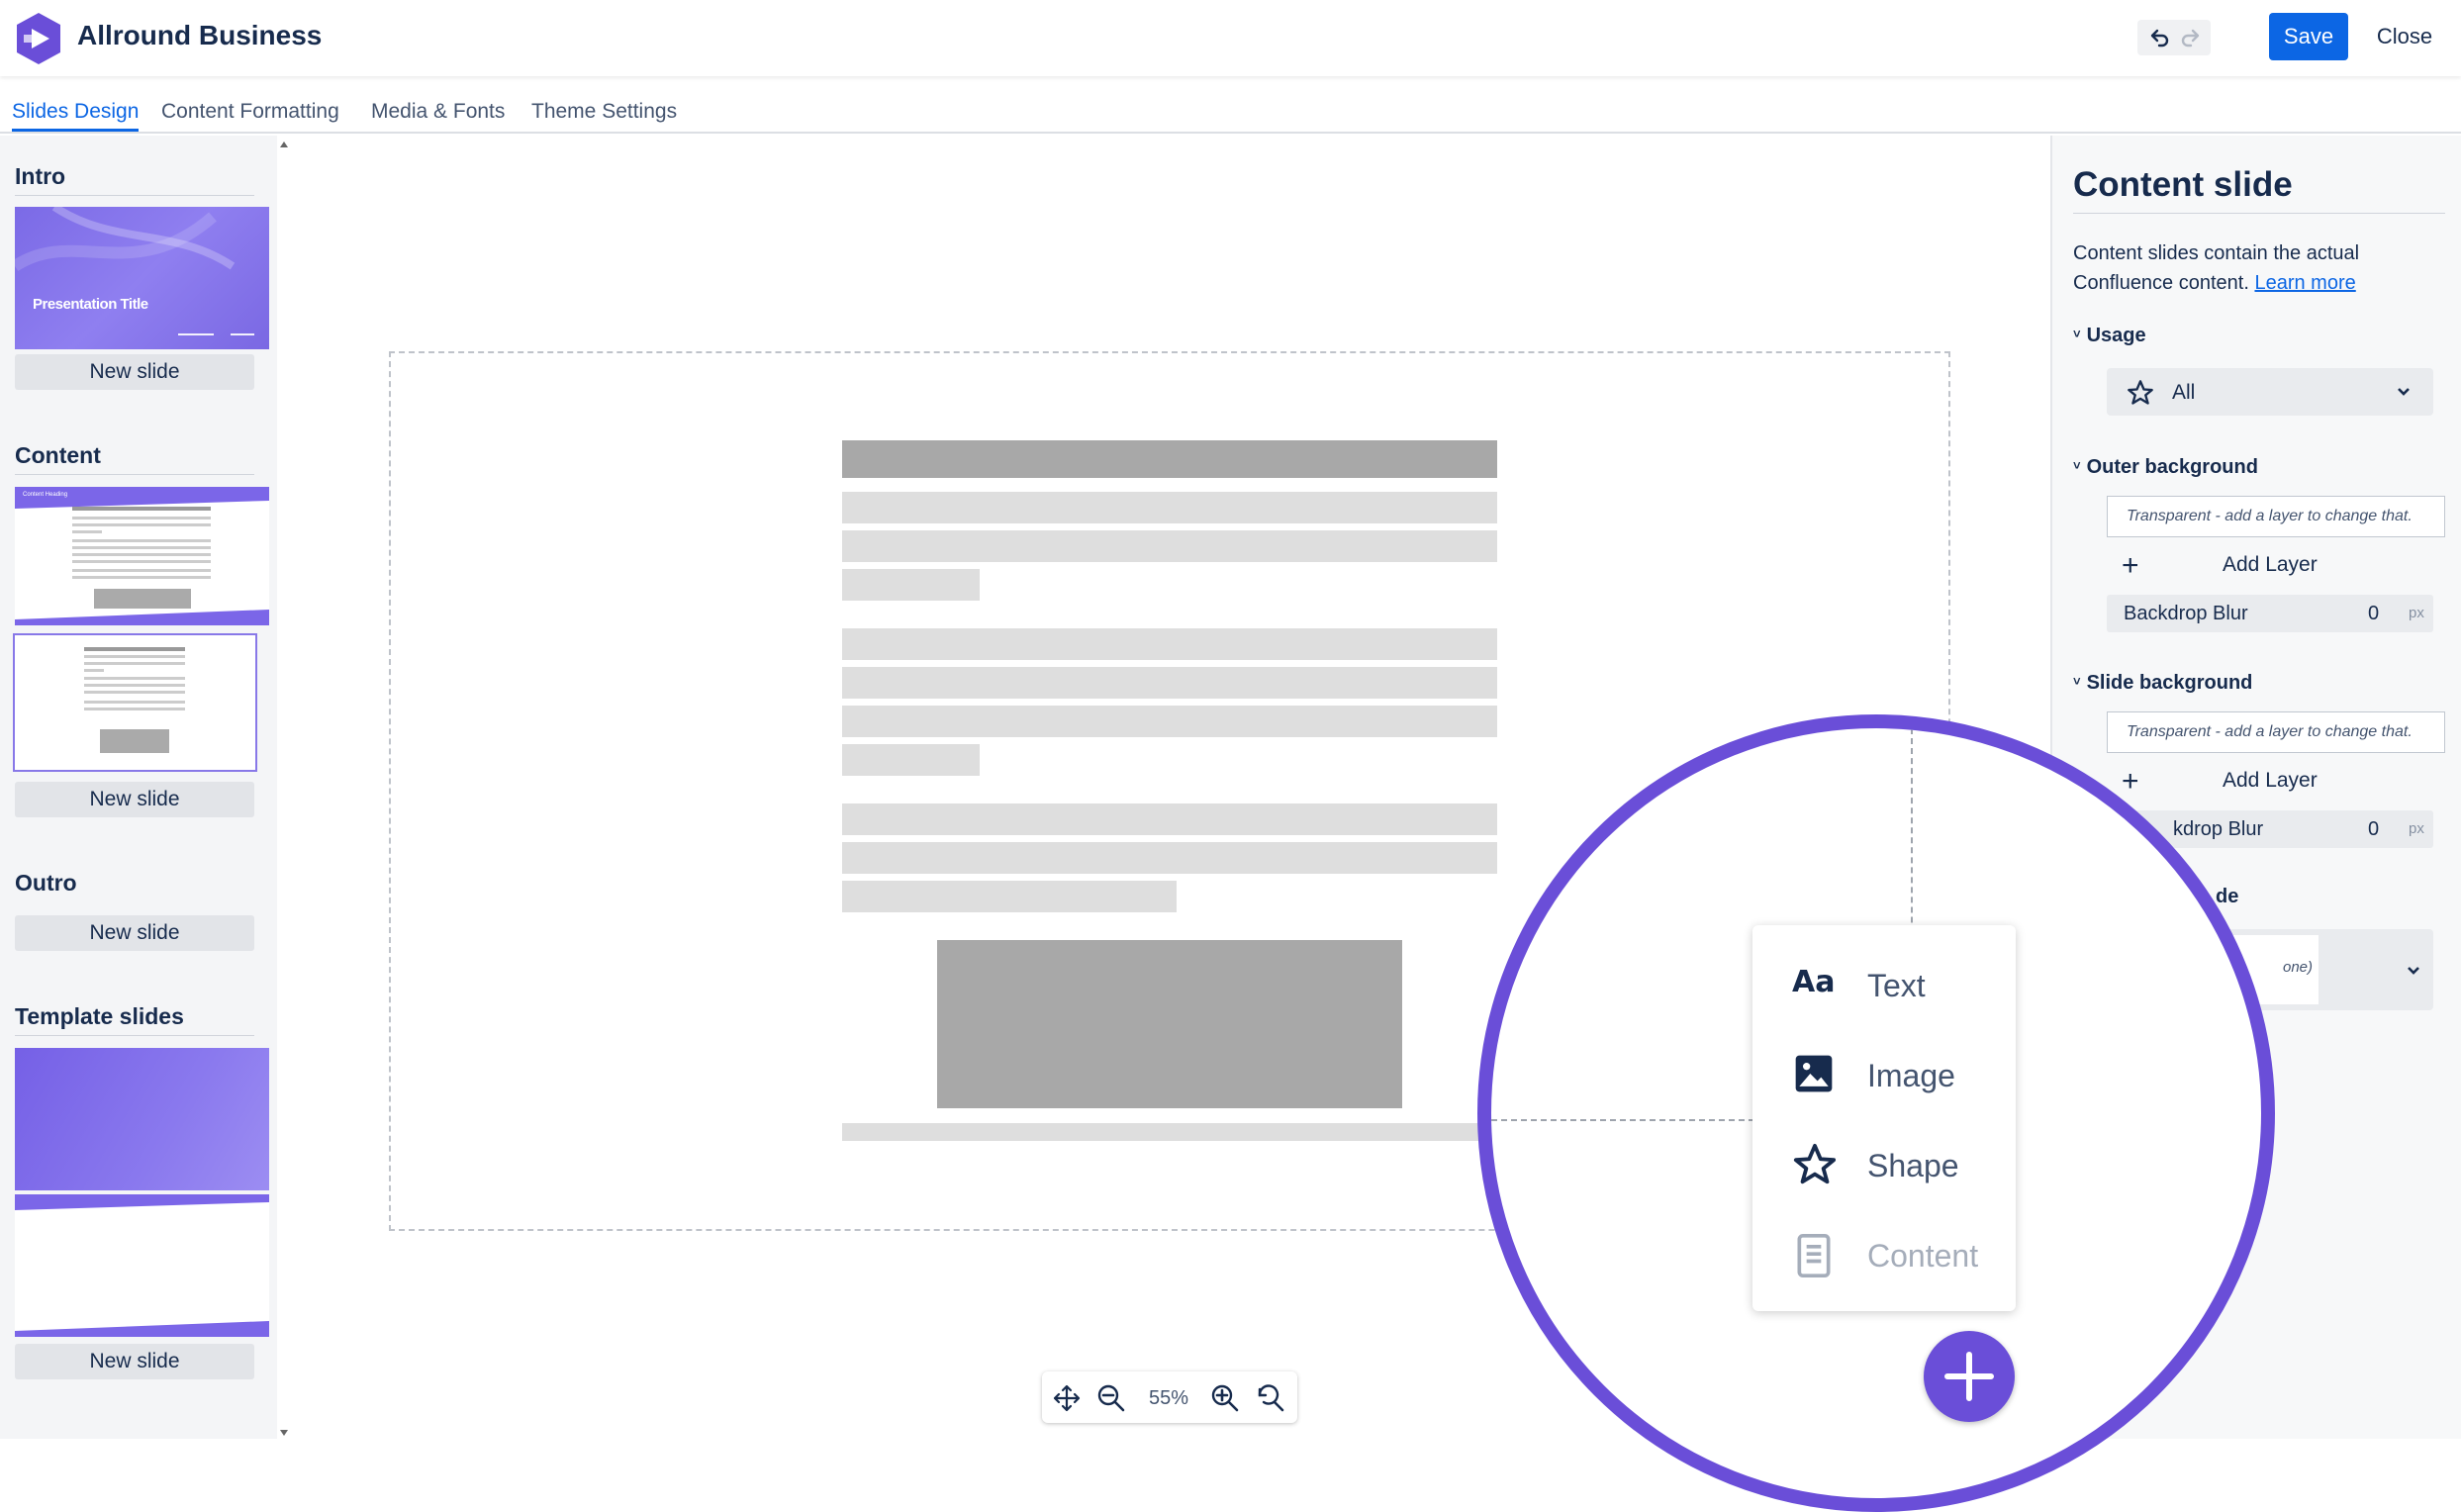  What do you see at coordinates (2191, 37) in the screenshot?
I see `redo-icon` at bounding box center [2191, 37].